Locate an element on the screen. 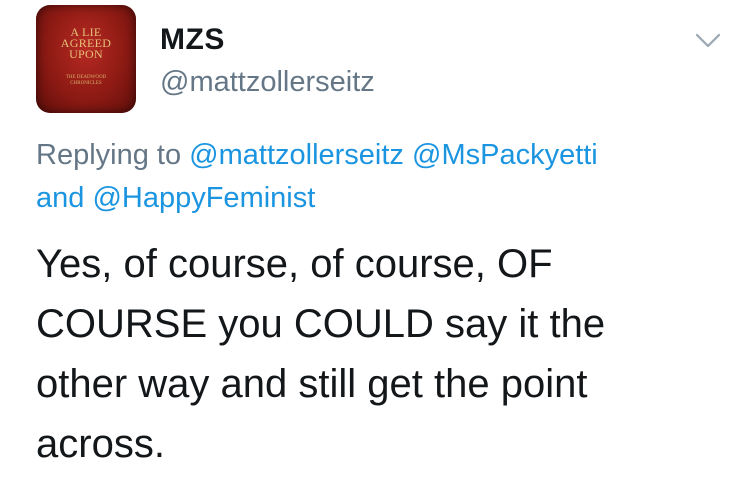  tweet-text-line: other way and still get the point is located at coordinates (312, 384).